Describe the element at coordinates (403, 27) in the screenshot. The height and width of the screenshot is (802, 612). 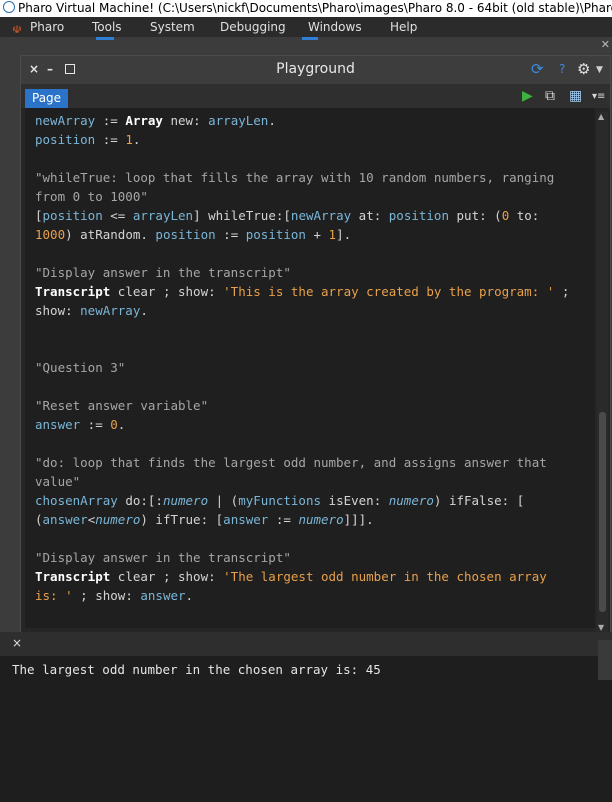
I see `menu-help: Help` at that location.